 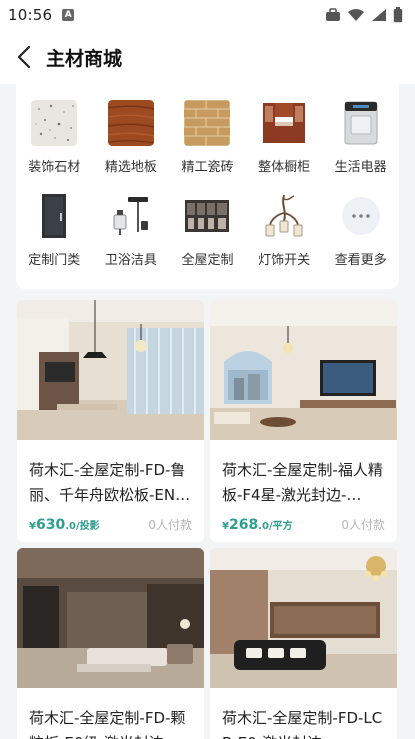 I want to click on category-label: 全屋定制, so click(x=207, y=260).